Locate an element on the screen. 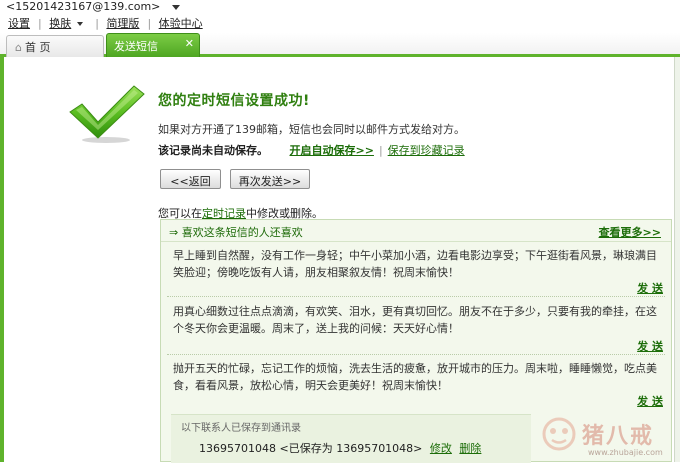 This screenshot has height=463, width=680. account-selector: <15201423167@139.com> is located at coordinates (93, 6).